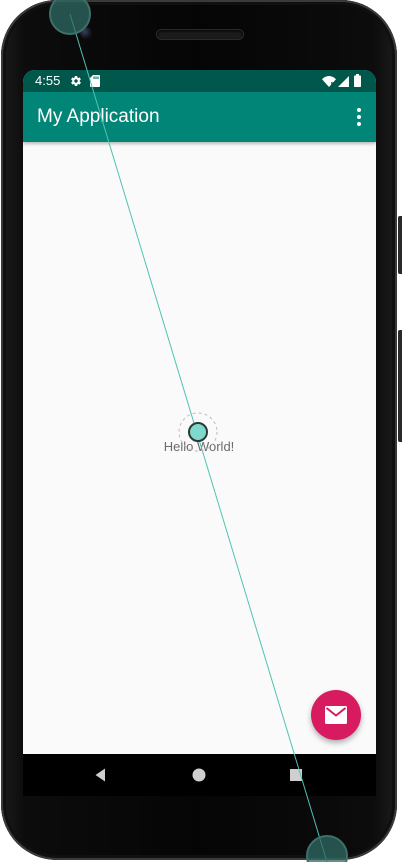  What do you see at coordinates (48, 80) in the screenshot?
I see `status-time: 4:55` at bounding box center [48, 80].